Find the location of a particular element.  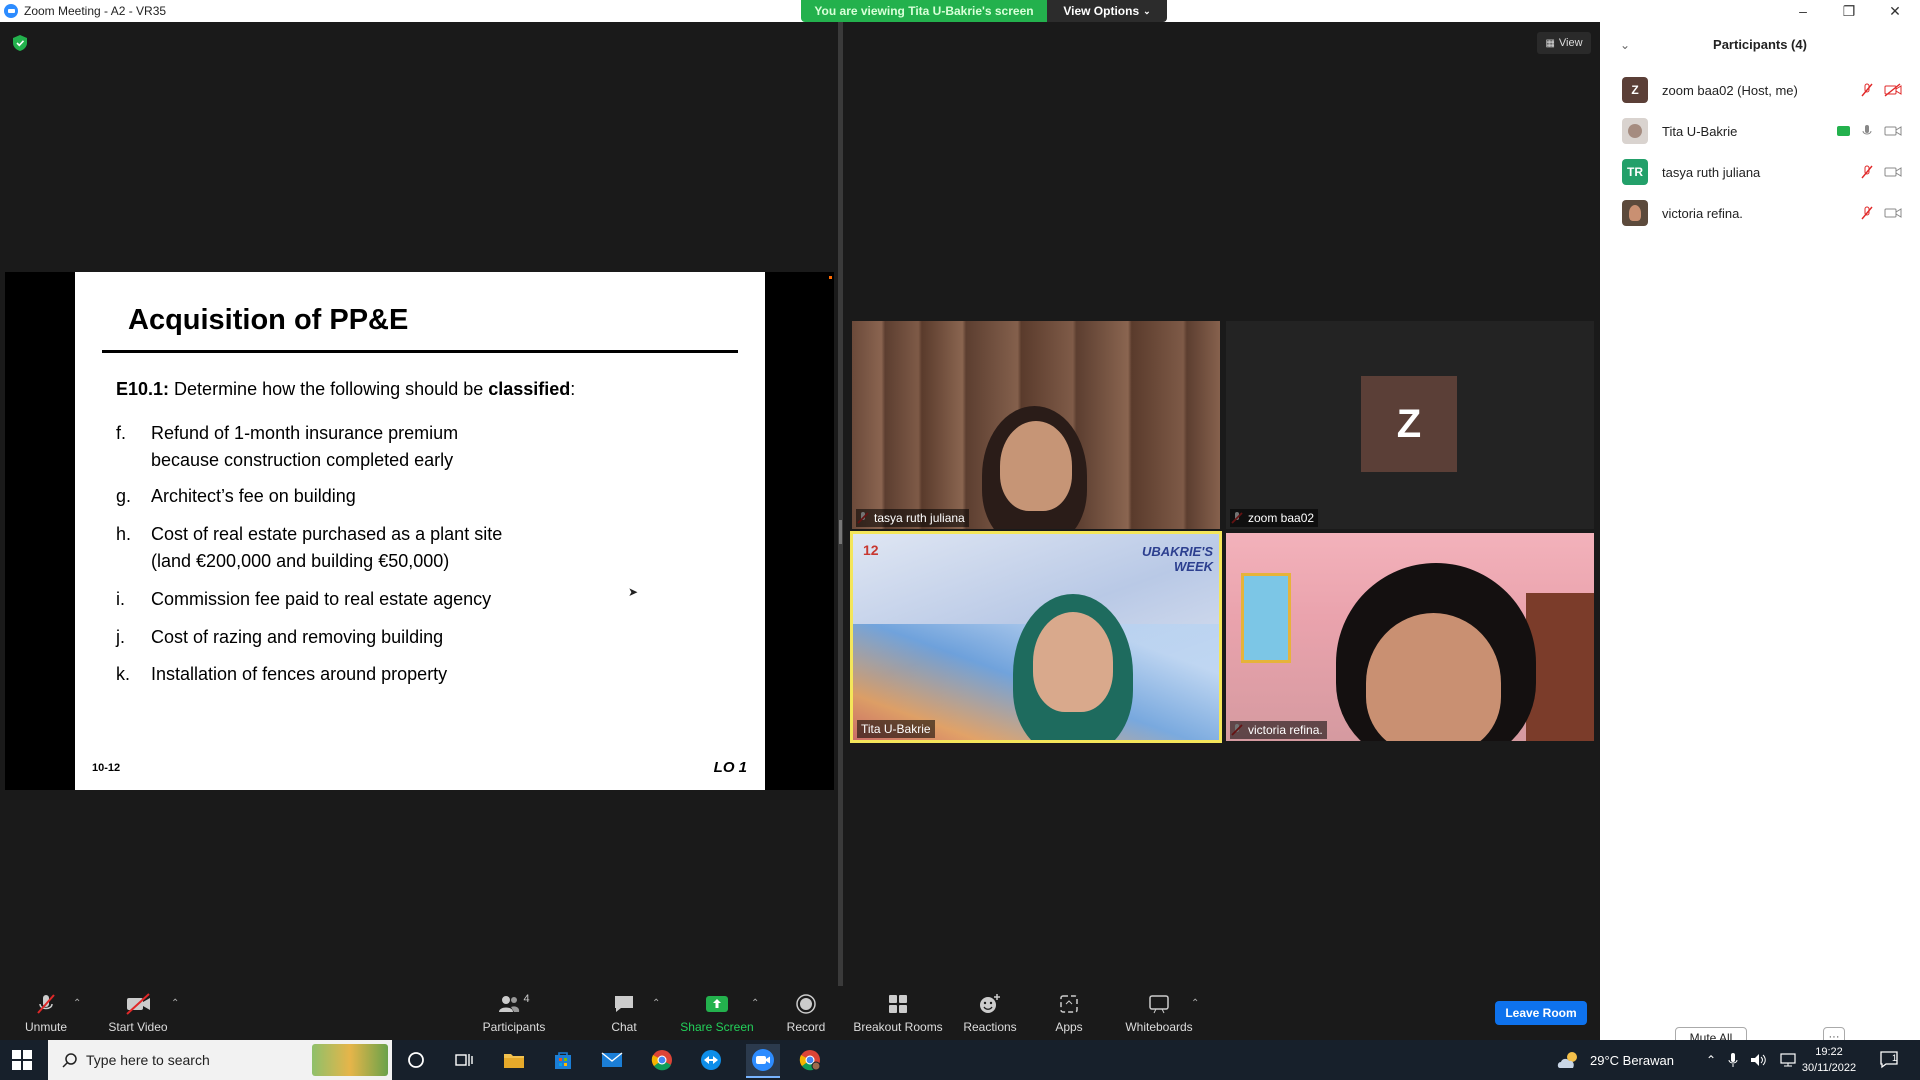

video-tile-tita-active-speaker: 12 UBAKRIE'S WEEK Tita U-Bakrie is located at coordinates (1036, 637).